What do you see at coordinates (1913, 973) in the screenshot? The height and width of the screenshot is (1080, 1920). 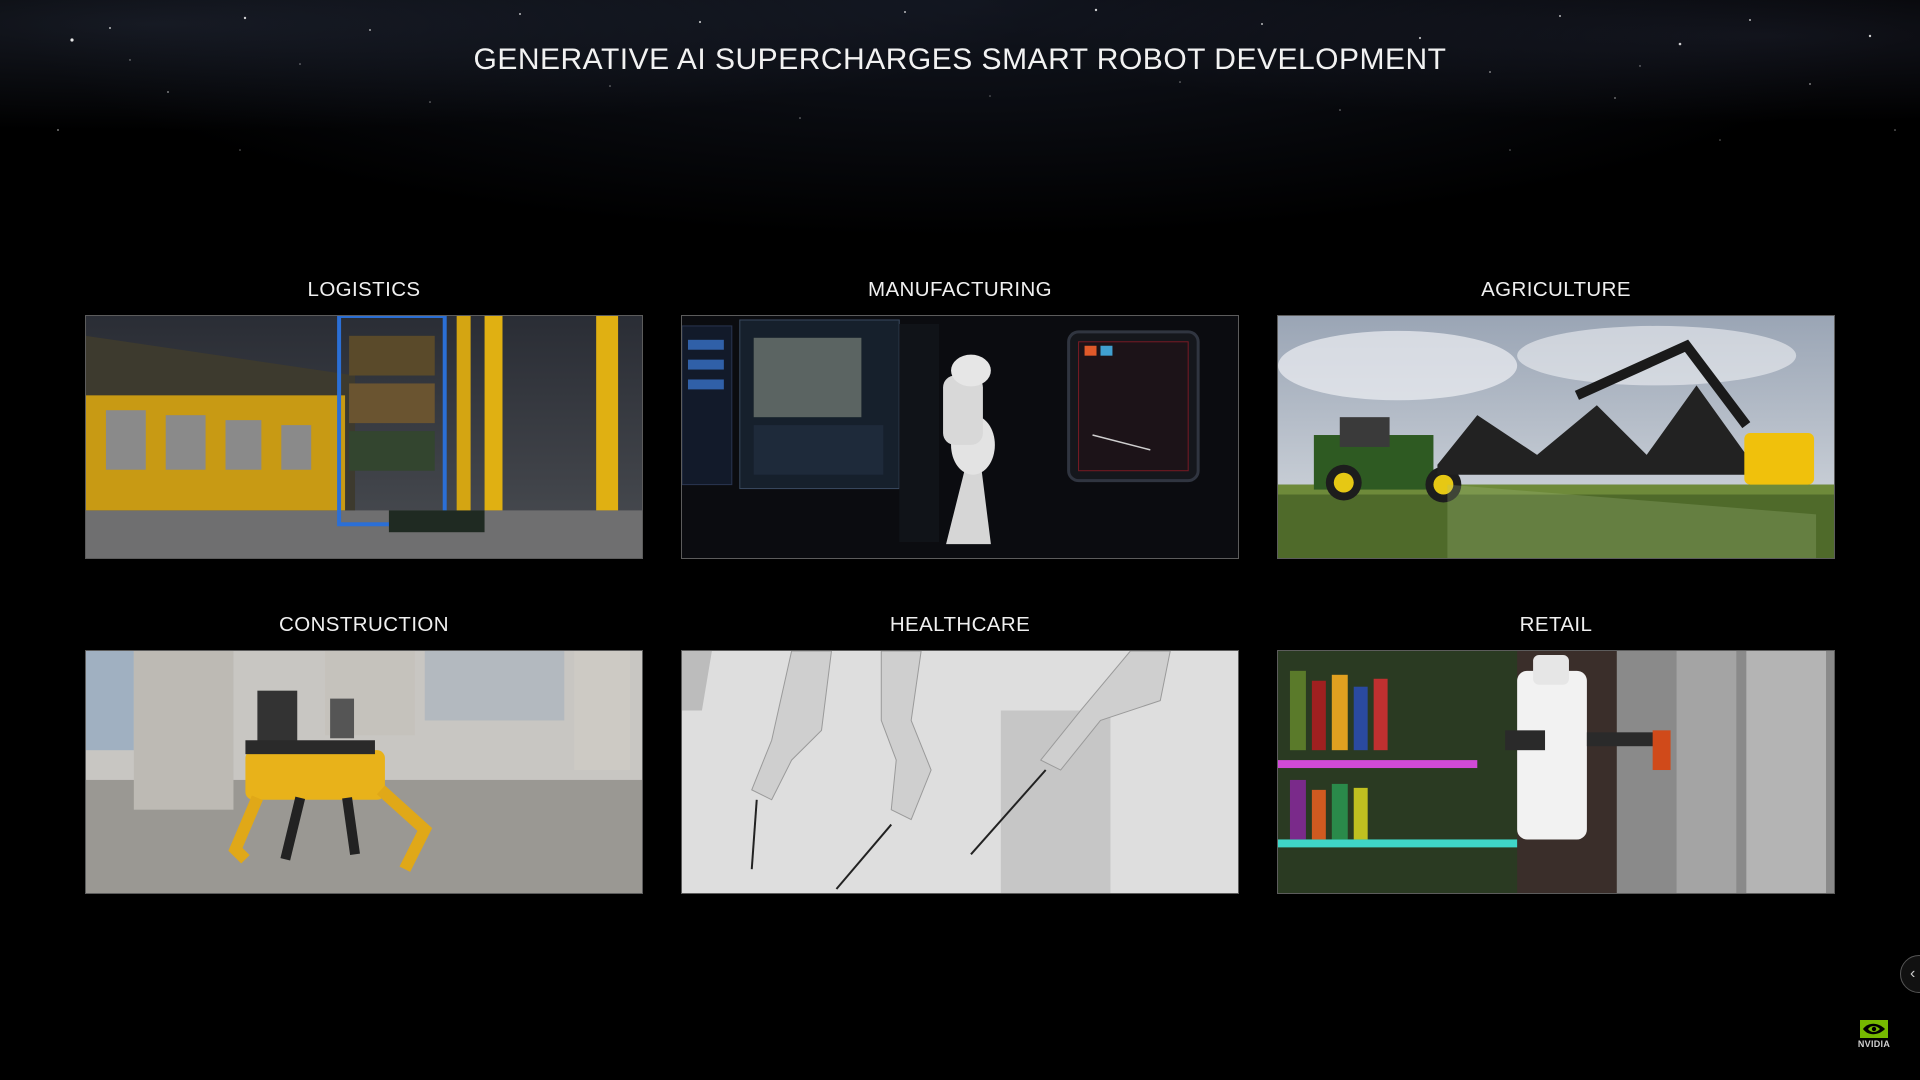 I see `chevron-left-icon: ‹` at bounding box center [1913, 973].